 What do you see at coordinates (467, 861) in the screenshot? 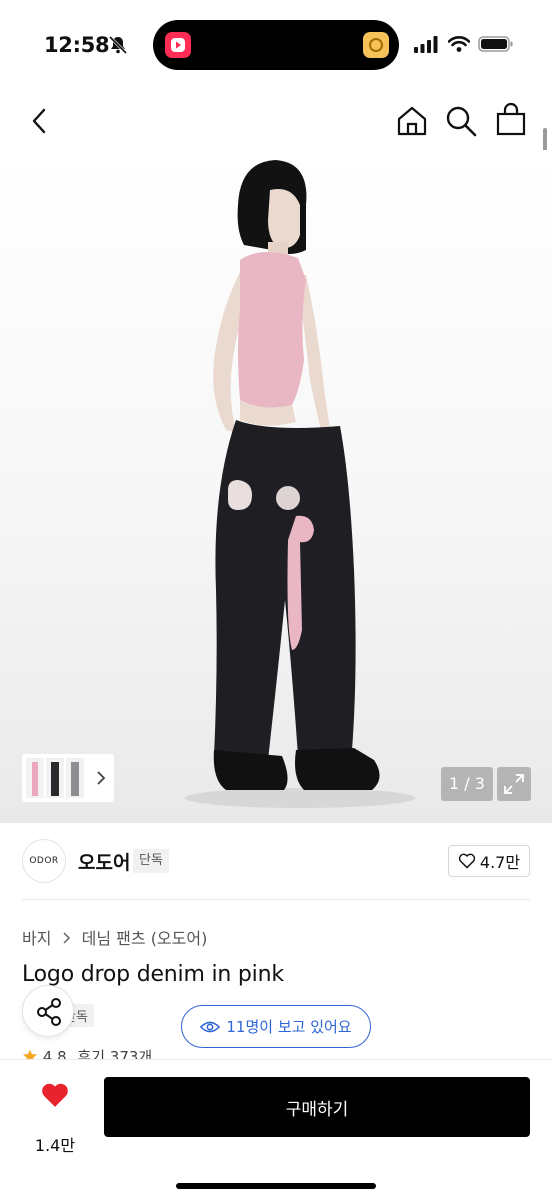
I see `heart-outline-icon` at bounding box center [467, 861].